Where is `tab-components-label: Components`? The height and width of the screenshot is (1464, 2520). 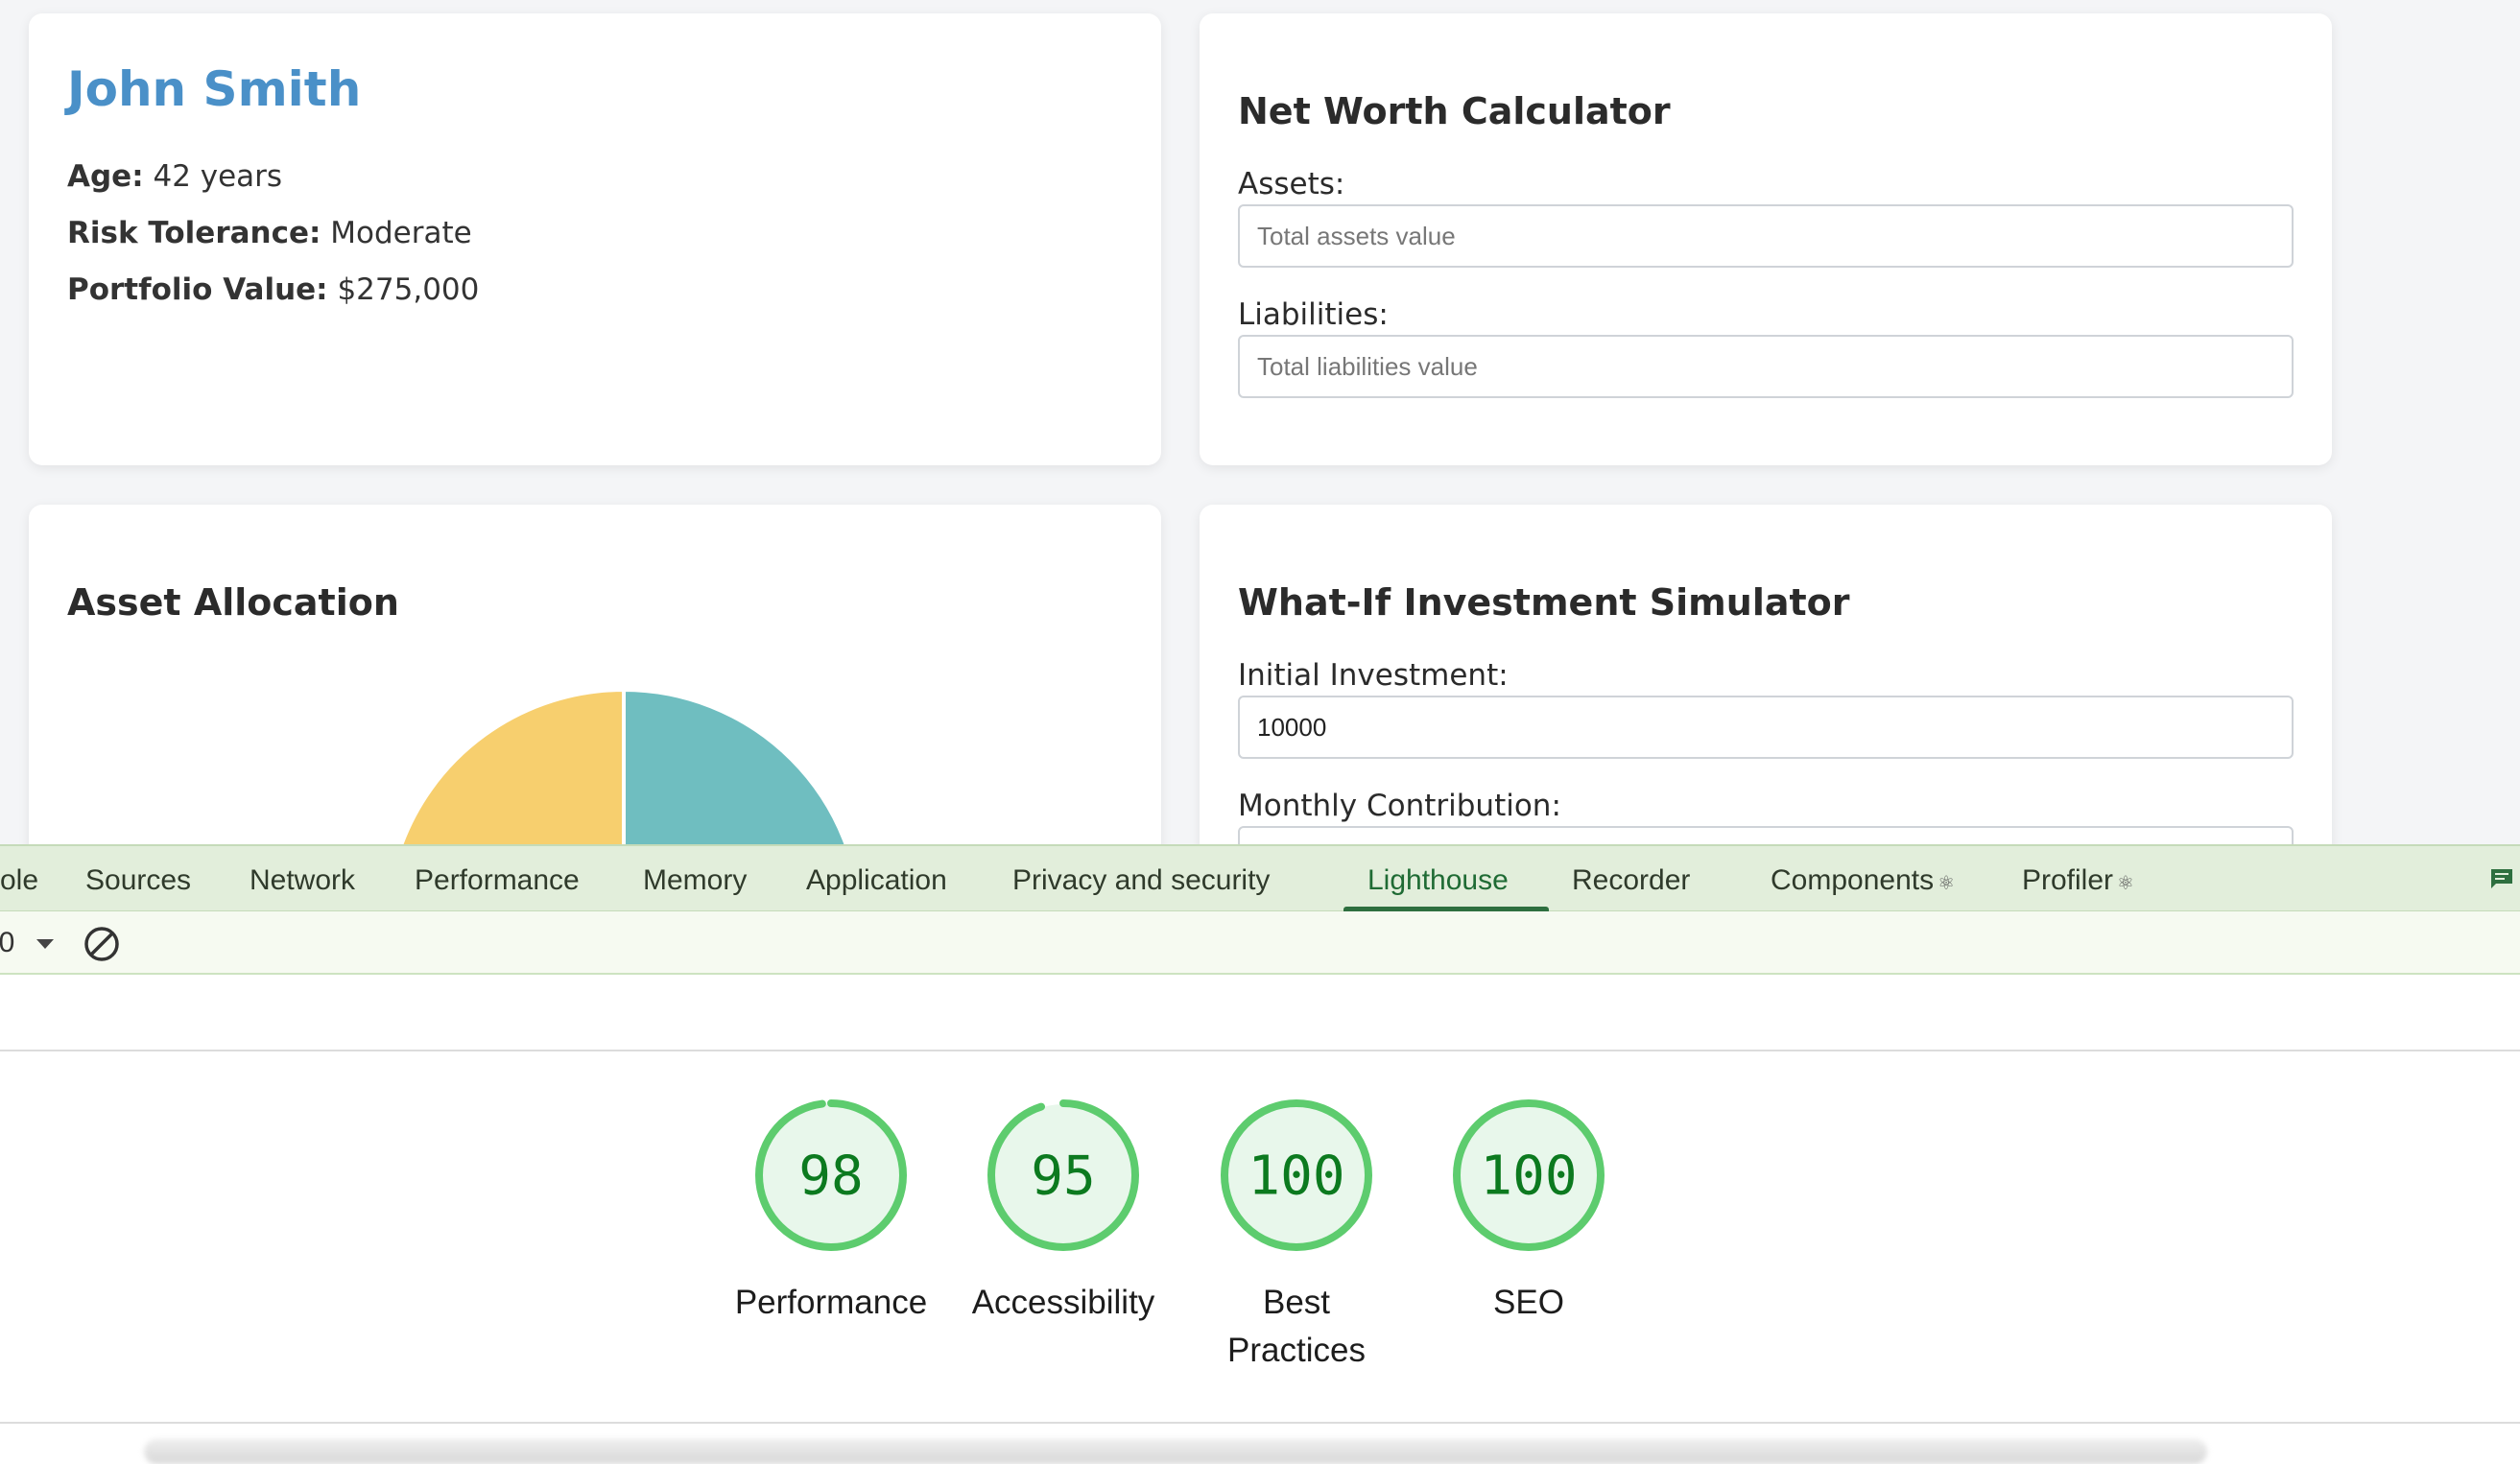 tab-components-label: Components is located at coordinates (1853, 880).